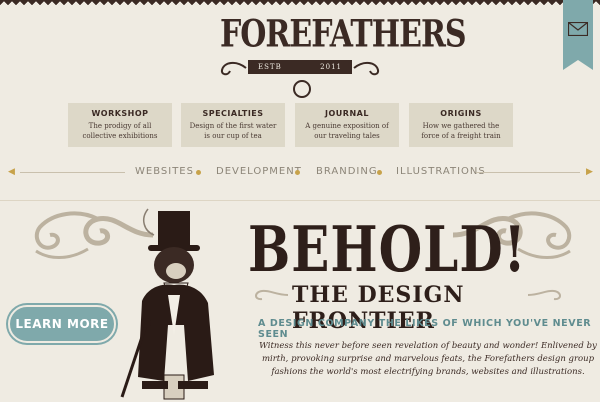 This screenshot has height=402, width=600. Describe the element at coordinates (578, 29) in the screenshot. I see `envelope-icon` at that location.